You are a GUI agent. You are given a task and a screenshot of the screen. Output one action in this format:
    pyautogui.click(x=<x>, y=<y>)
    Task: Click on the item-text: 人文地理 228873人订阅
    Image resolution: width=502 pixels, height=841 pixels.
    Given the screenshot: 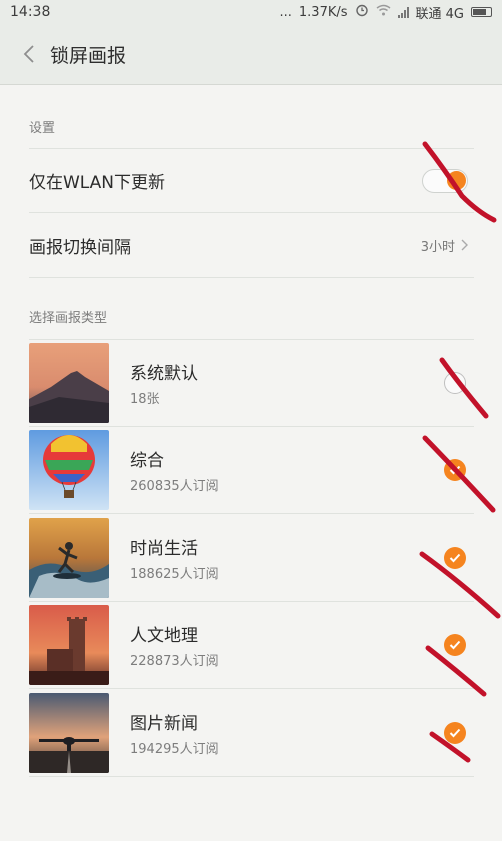 What is the action you would take?
    pyautogui.click(x=174, y=645)
    